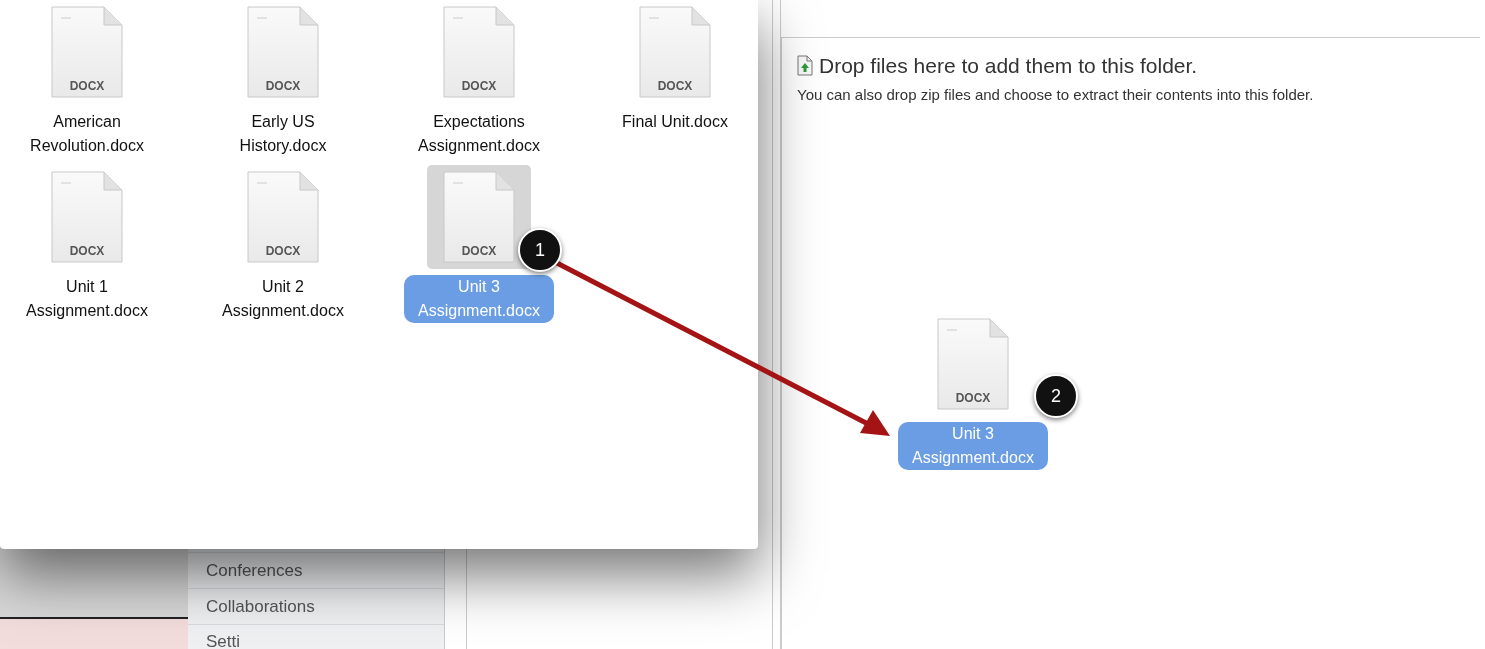 The height and width of the screenshot is (649, 1485). What do you see at coordinates (283, 299) in the screenshot?
I see `file-name: Unit 2 Assignment.docx` at bounding box center [283, 299].